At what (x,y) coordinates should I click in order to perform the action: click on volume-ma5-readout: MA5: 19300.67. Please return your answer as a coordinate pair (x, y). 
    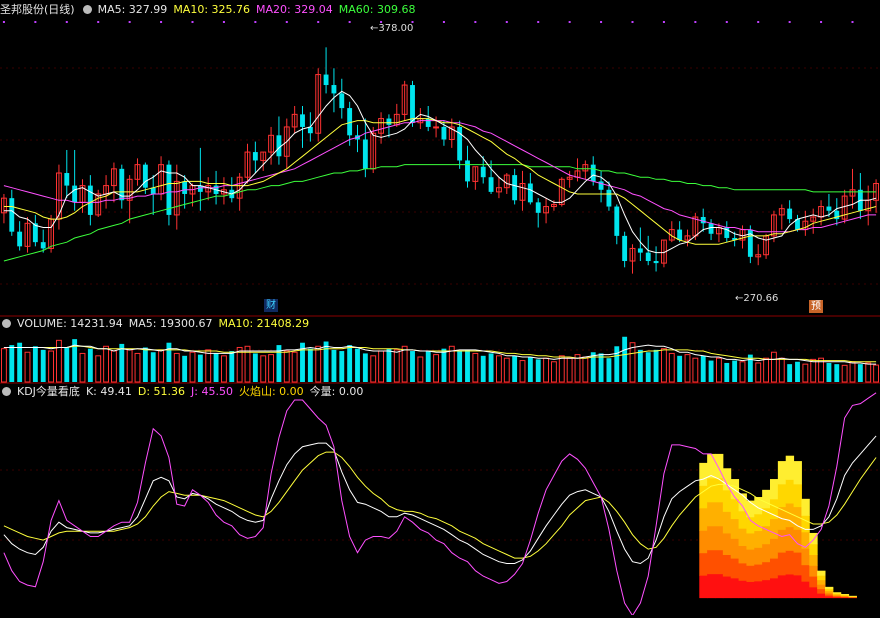
    Looking at the image, I should click on (170, 323).